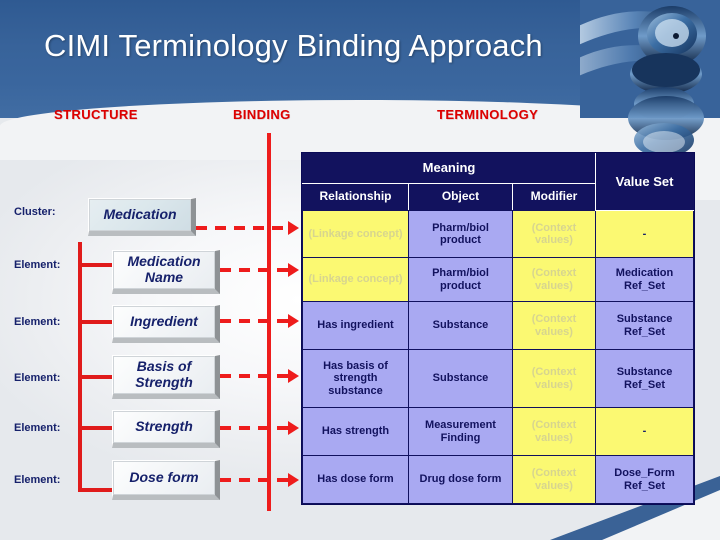 This screenshot has width=720, height=540. Describe the element at coordinates (140, 214) in the screenshot. I see `structure-node-label-0: Medication` at that location.